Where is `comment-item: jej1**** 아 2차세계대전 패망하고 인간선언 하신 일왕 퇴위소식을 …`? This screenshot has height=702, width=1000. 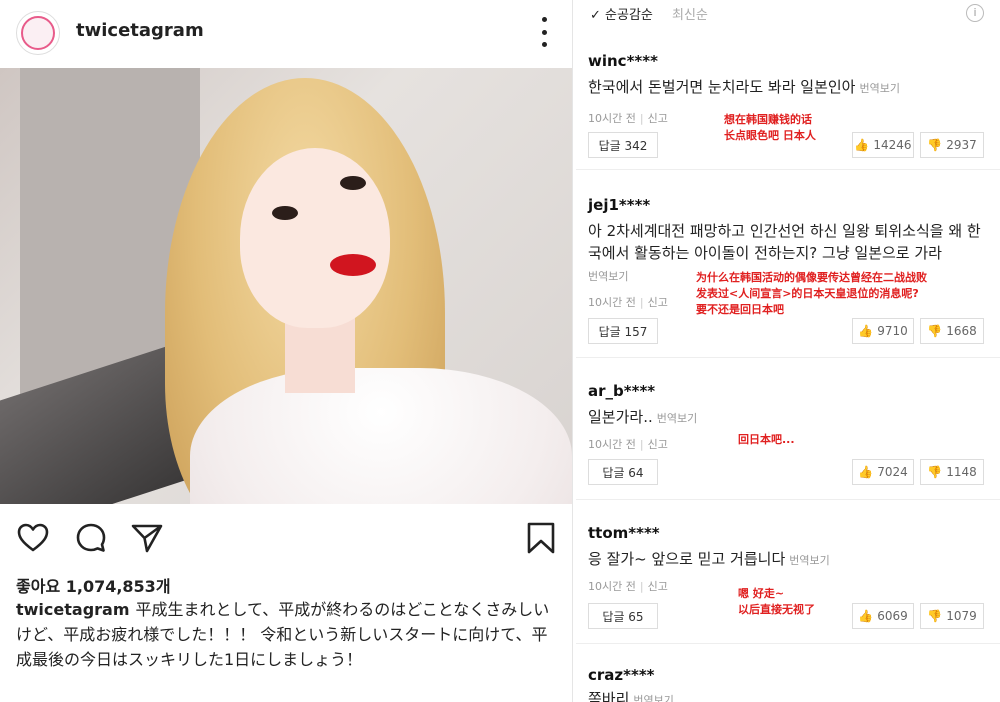
comment-item: jej1**** 아 2차세계대전 패망하고 인간선언 하신 일왕 퇴위소식을 … is located at coordinates (788, 270).